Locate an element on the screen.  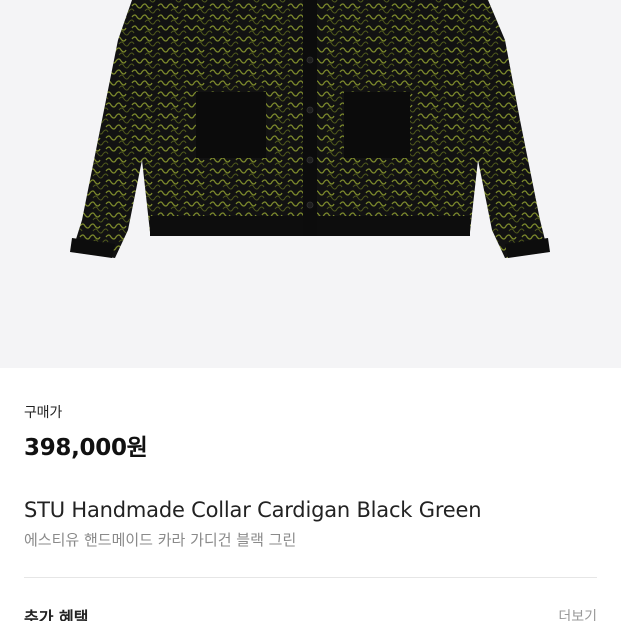
more-link: 더보기 is located at coordinates (577, 613).